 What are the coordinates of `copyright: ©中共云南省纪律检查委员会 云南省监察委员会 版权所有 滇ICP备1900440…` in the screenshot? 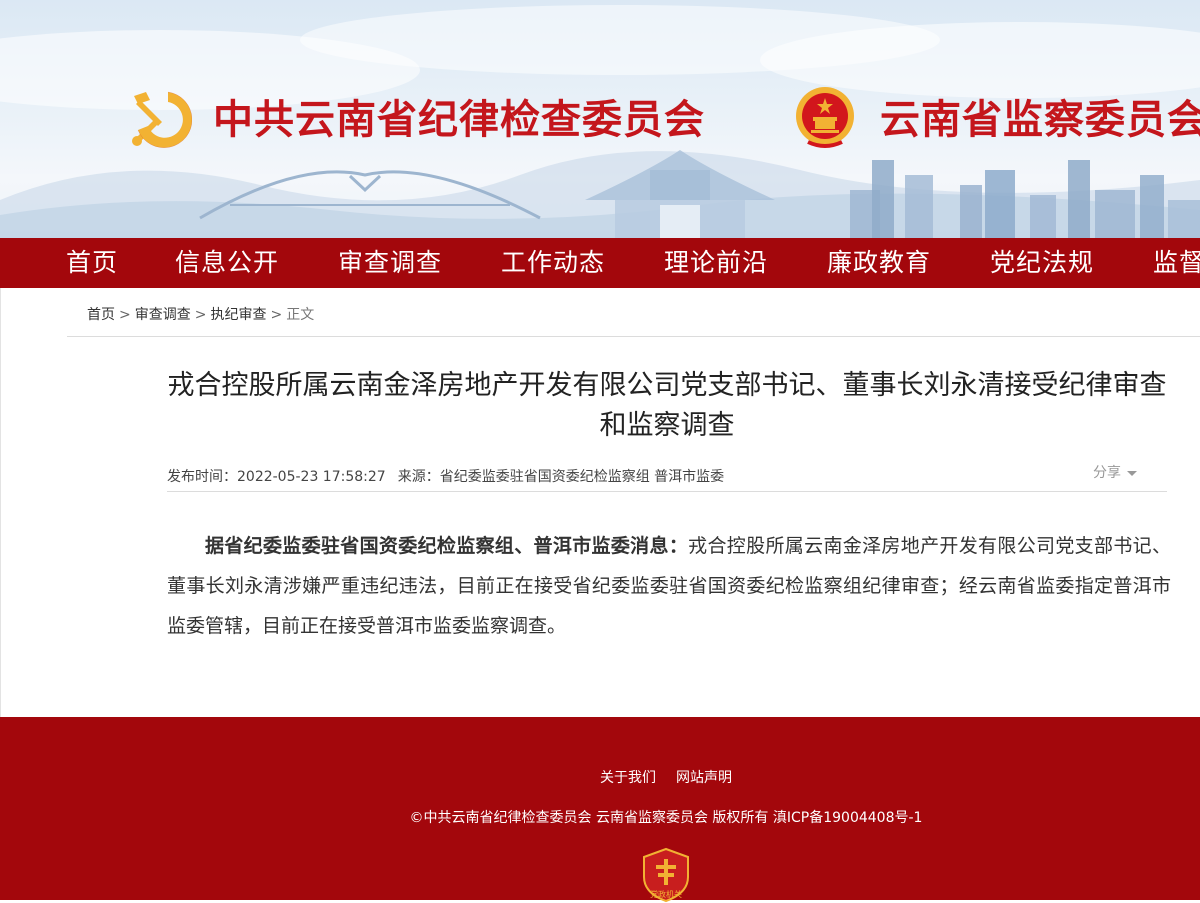 It's located at (666, 818).